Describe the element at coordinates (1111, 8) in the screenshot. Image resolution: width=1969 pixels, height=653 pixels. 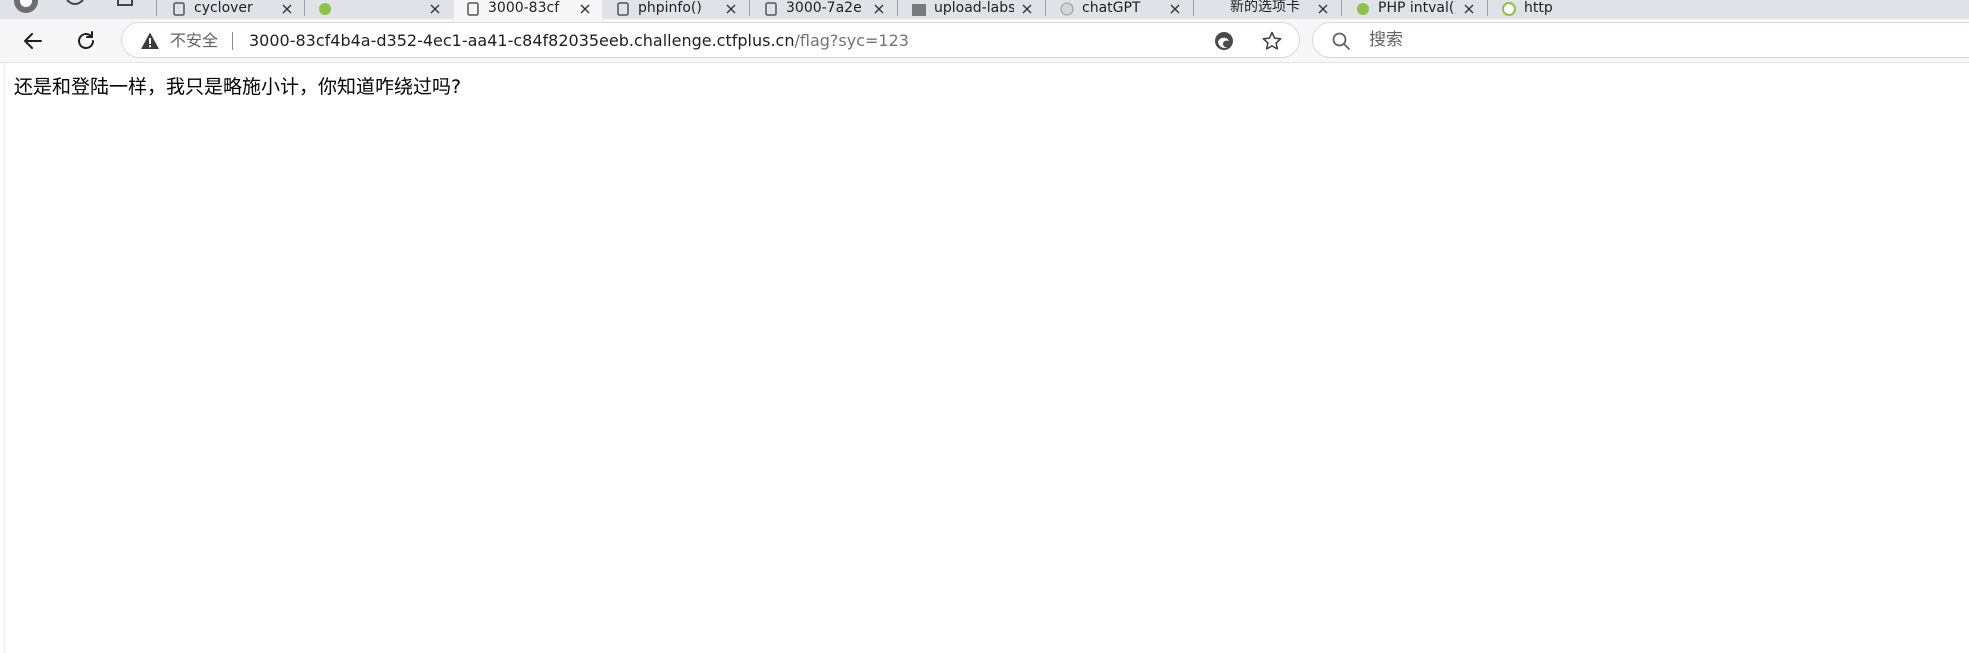
I see `tab-title: chatGPT` at that location.